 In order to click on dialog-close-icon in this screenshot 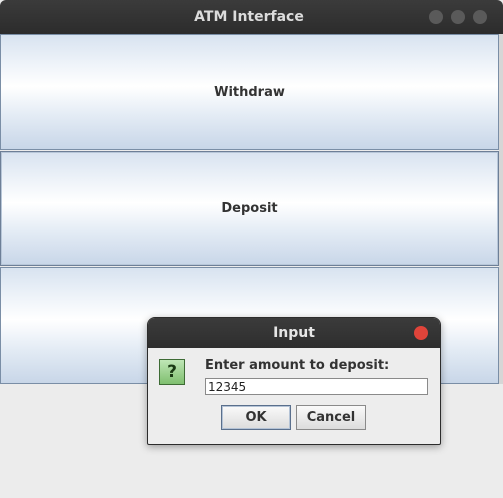, I will do `click(421, 333)`.